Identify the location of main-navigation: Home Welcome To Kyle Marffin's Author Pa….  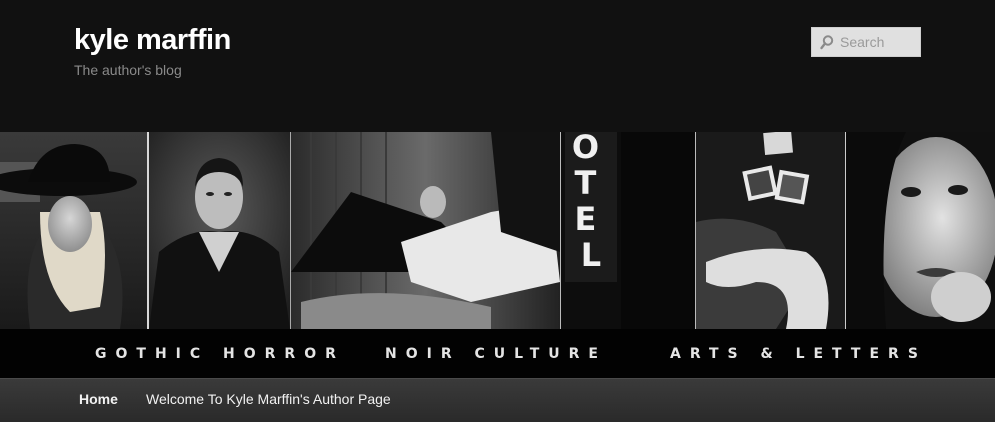
(497, 400).